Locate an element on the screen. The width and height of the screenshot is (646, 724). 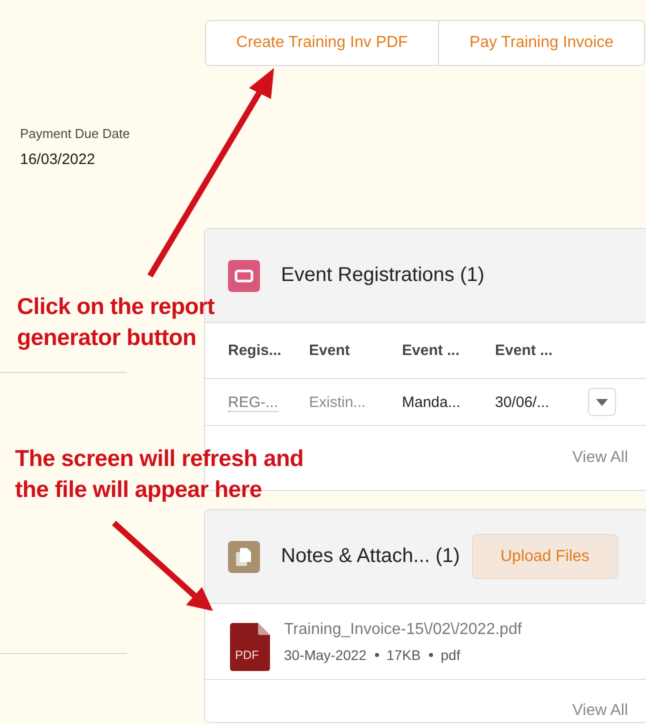
field-value: 16/03/2022 is located at coordinates (58, 159).